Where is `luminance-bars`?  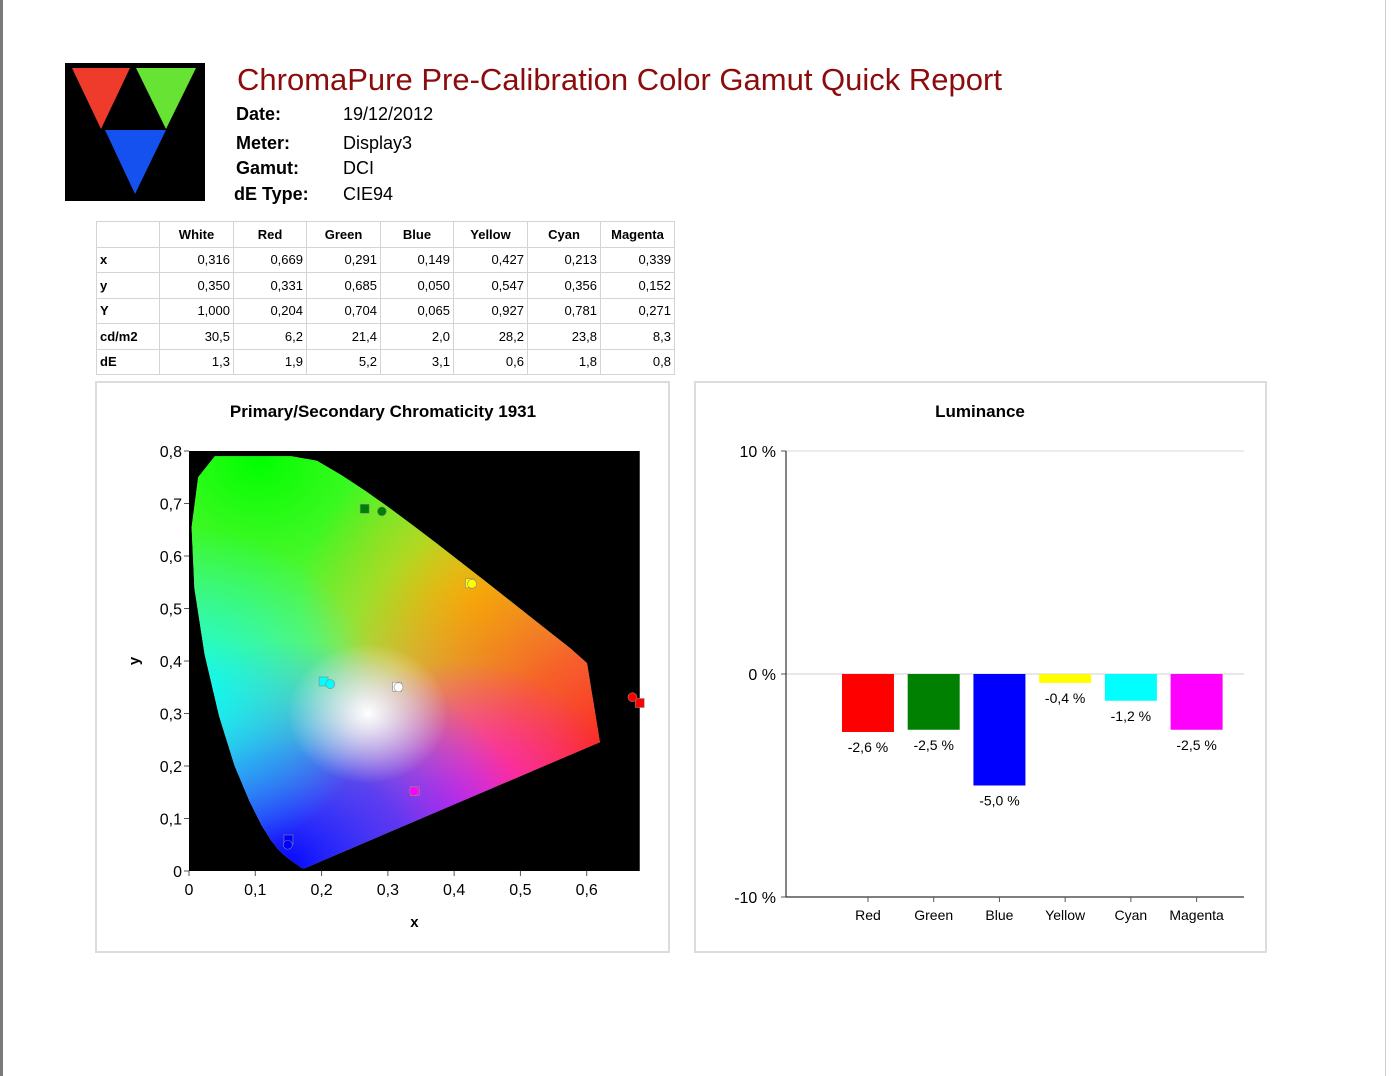
luminance-bars is located at coordinates (1032, 730).